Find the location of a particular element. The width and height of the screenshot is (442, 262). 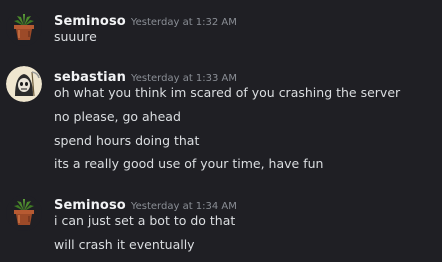

message-text: i can just set a bot to do that is located at coordinates (145, 220).